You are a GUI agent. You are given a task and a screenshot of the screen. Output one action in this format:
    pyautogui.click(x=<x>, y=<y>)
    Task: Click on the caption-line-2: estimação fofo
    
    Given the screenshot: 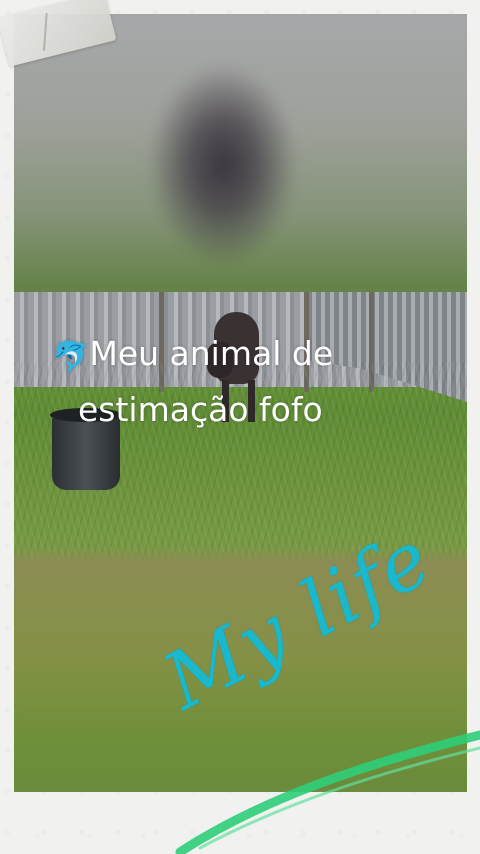 What is the action you would take?
    pyautogui.click(x=200, y=409)
    